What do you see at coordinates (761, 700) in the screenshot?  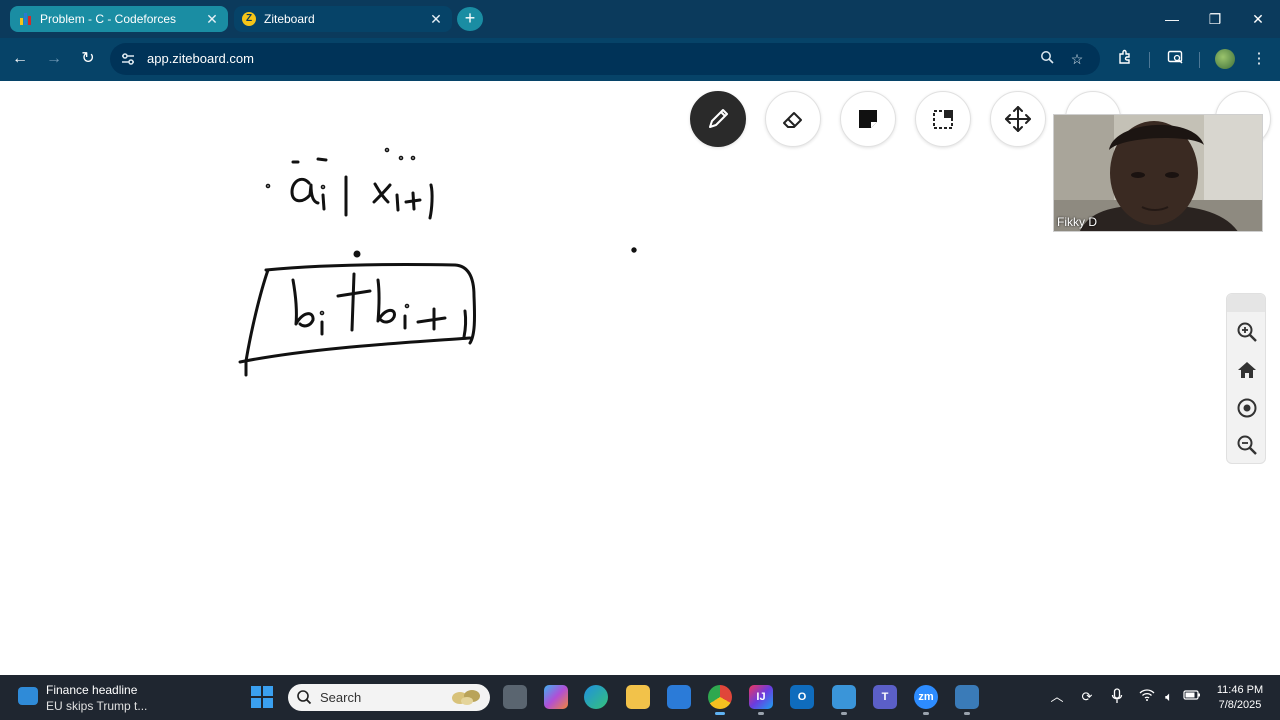 I see `intellij-icon: IJ` at bounding box center [761, 700].